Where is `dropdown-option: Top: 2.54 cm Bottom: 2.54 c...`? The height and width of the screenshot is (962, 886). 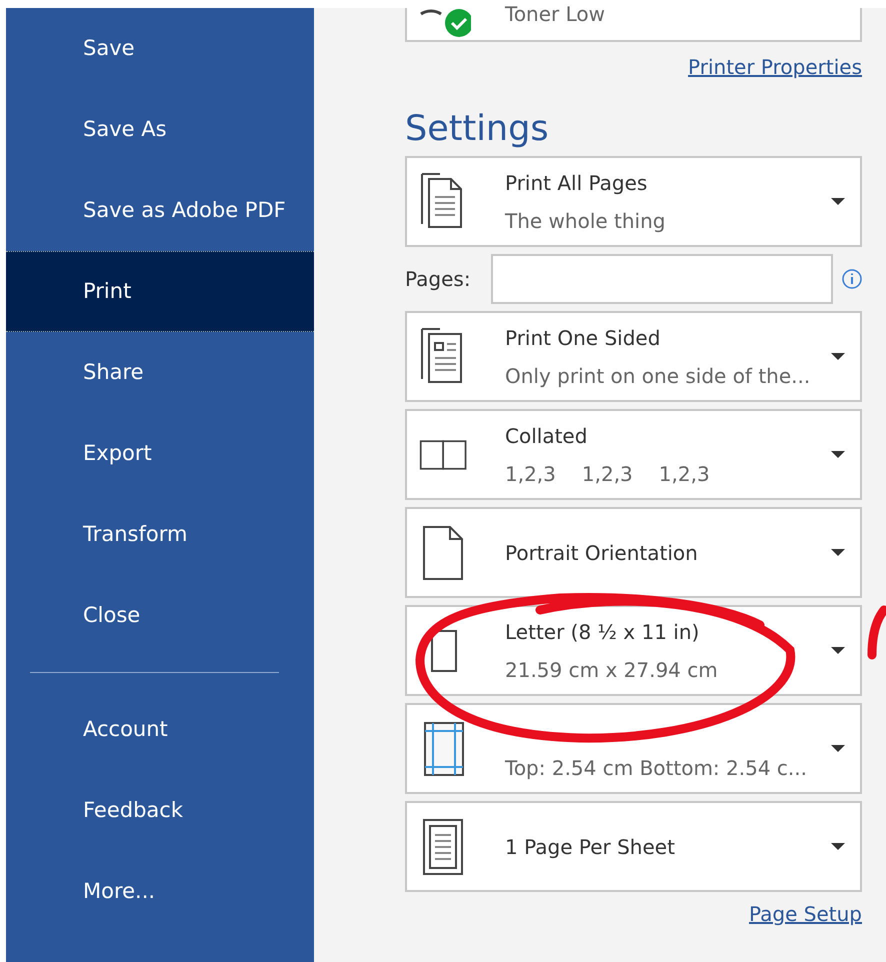
dropdown-option: Top: 2.54 cm Bottom: 2.54 c... is located at coordinates (633, 748).